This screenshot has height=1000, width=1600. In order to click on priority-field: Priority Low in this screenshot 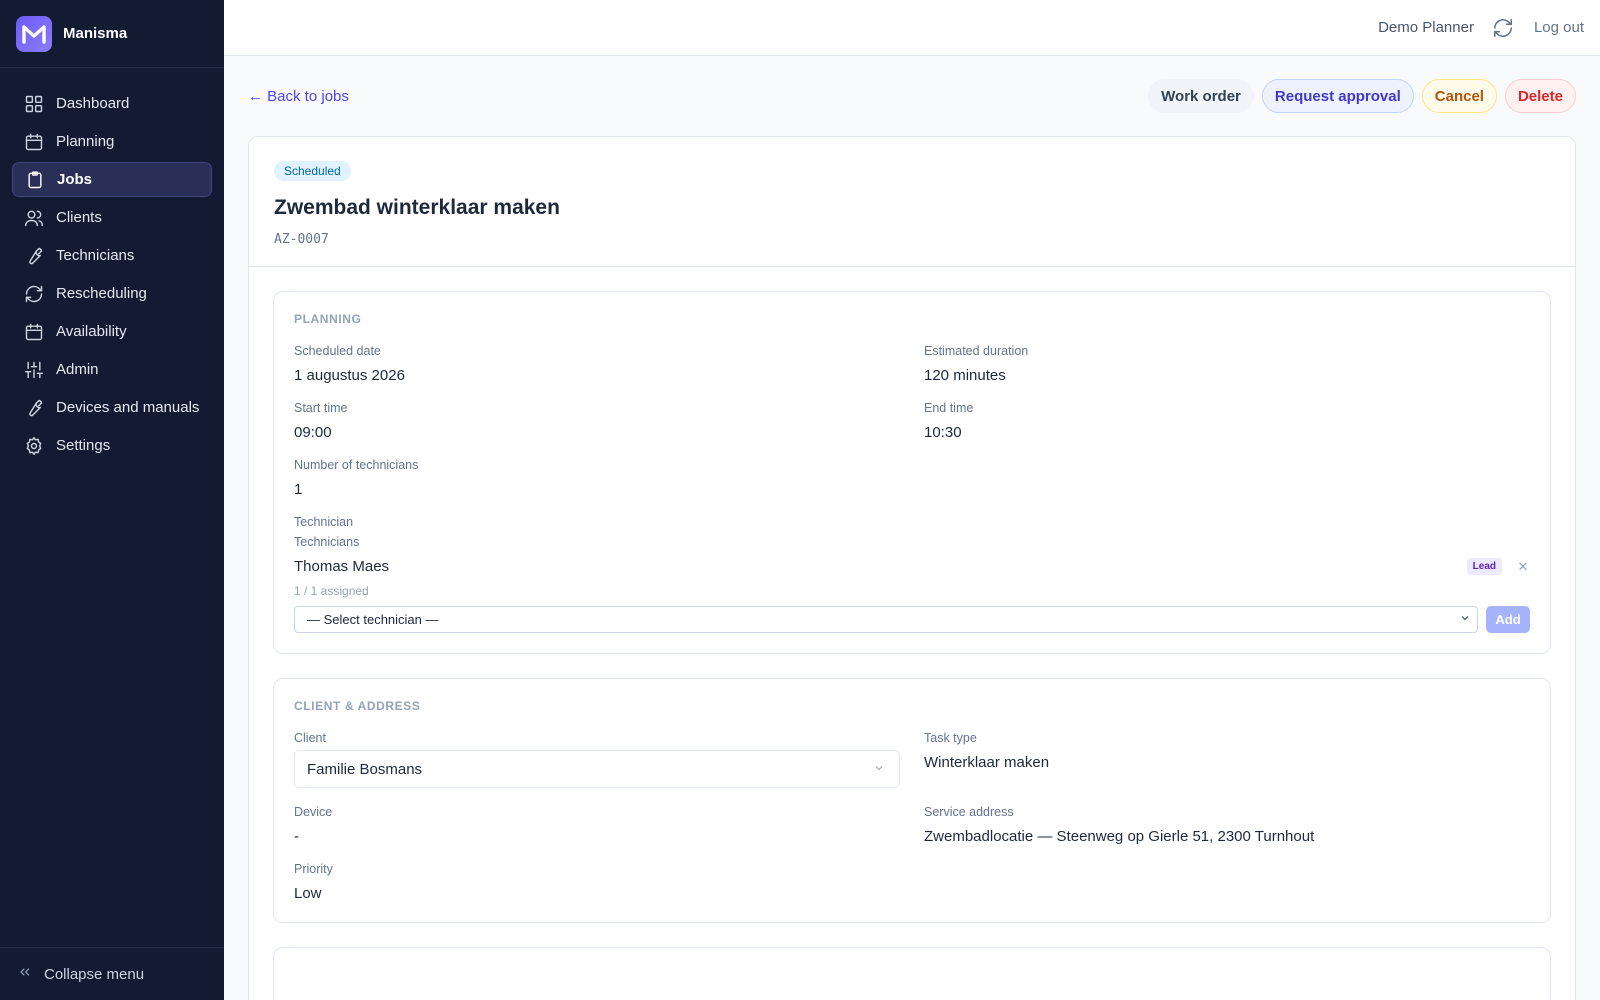, I will do `click(597, 882)`.